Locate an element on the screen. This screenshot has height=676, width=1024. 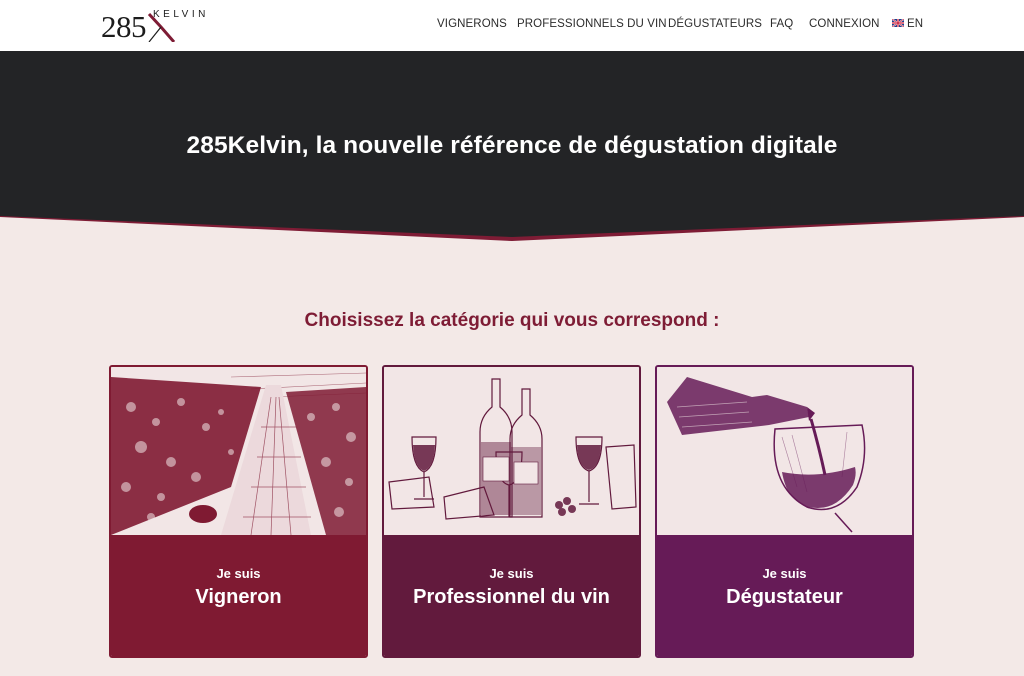
card-professionnel-prefix: Je suis is located at coordinates (511, 573).